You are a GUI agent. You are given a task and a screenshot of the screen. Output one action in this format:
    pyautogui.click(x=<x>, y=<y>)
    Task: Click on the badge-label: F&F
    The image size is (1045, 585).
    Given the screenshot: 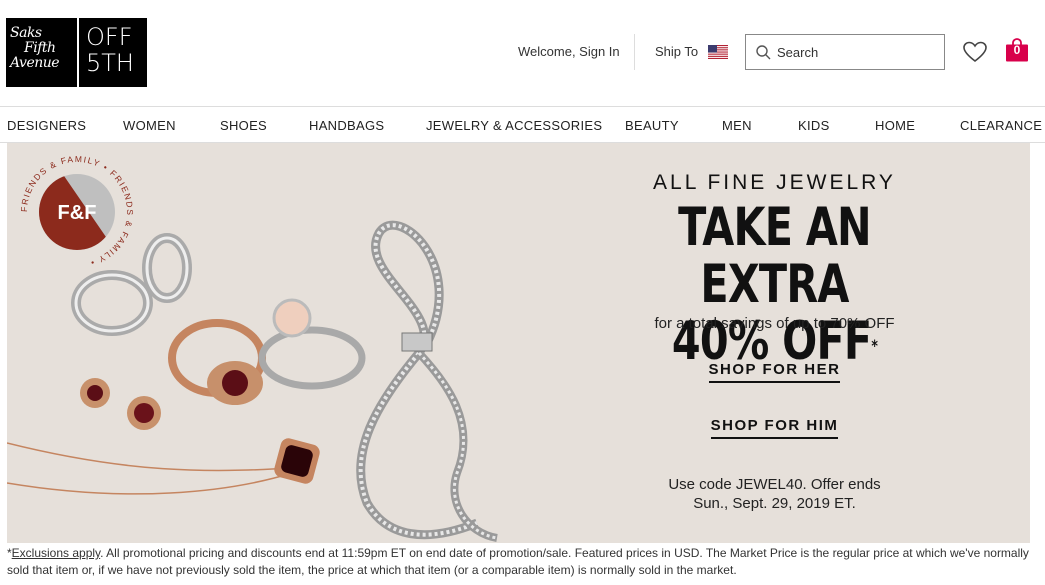 What is the action you would take?
    pyautogui.click(x=77, y=213)
    